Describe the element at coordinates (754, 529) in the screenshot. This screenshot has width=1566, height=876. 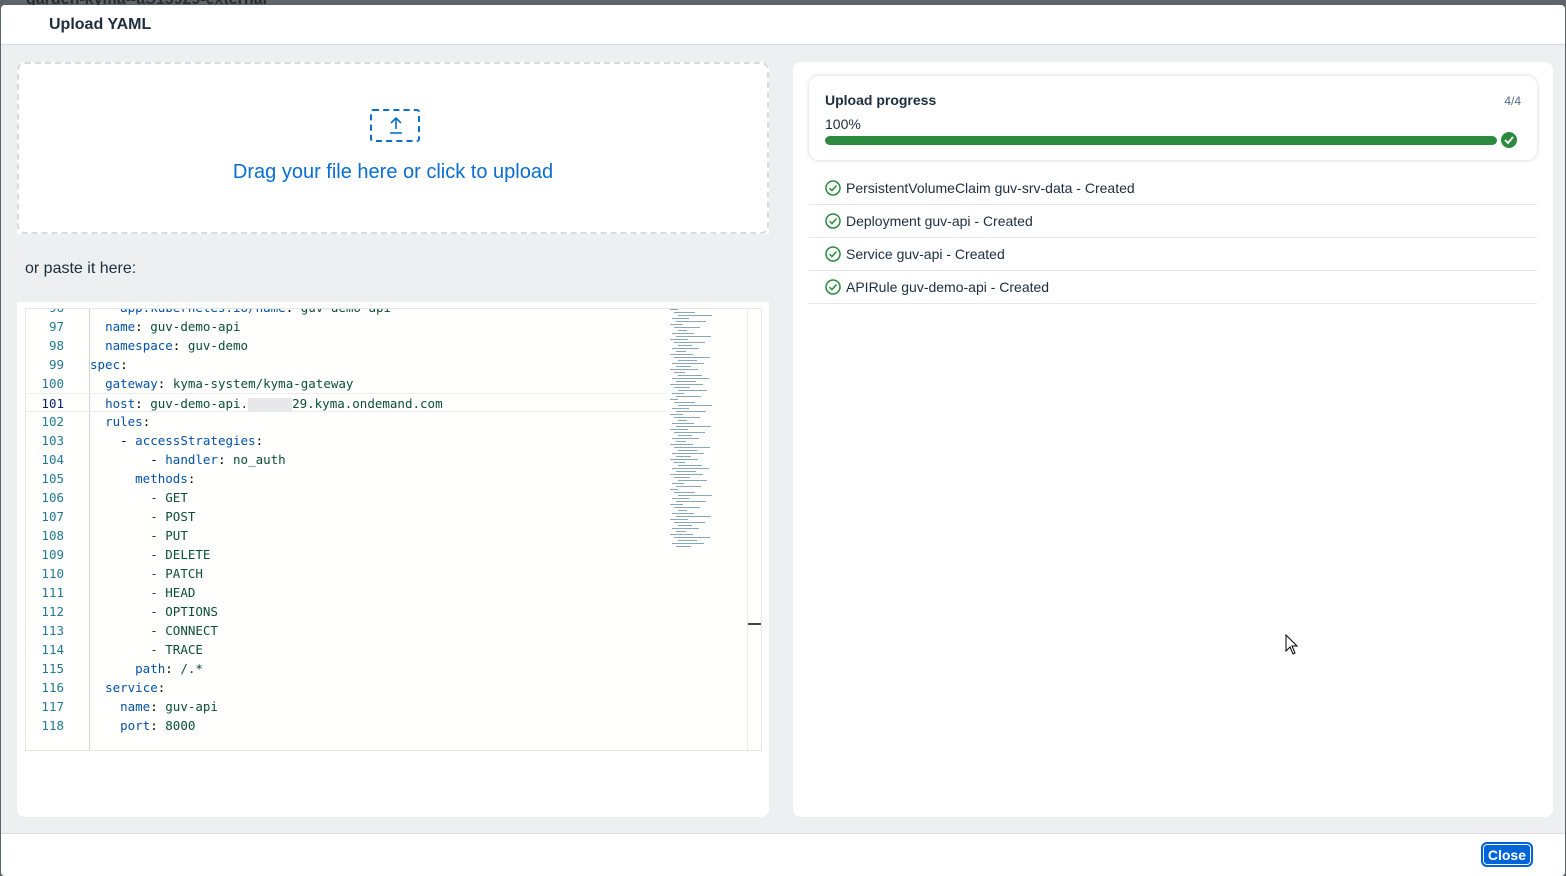
I see `editor-scrollbar` at that location.